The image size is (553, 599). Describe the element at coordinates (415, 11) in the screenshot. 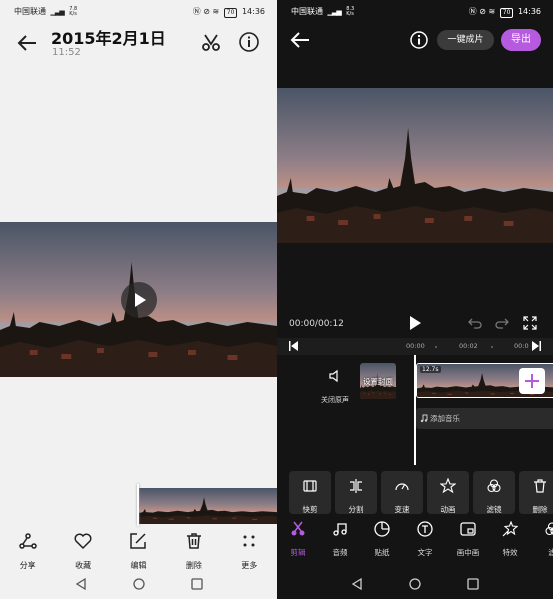

I see `status-bar: 中国联通 ▁▃▅ 8.3 K/s Ⓝ ⊘ ≋ 70 14:36` at that location.